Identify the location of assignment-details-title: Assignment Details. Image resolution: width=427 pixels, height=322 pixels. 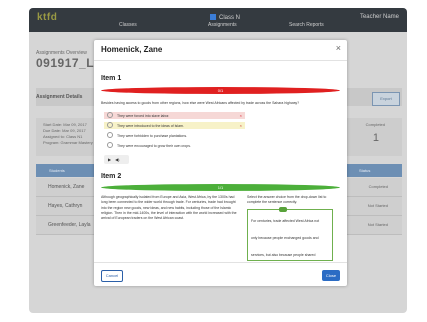
(59, 97).